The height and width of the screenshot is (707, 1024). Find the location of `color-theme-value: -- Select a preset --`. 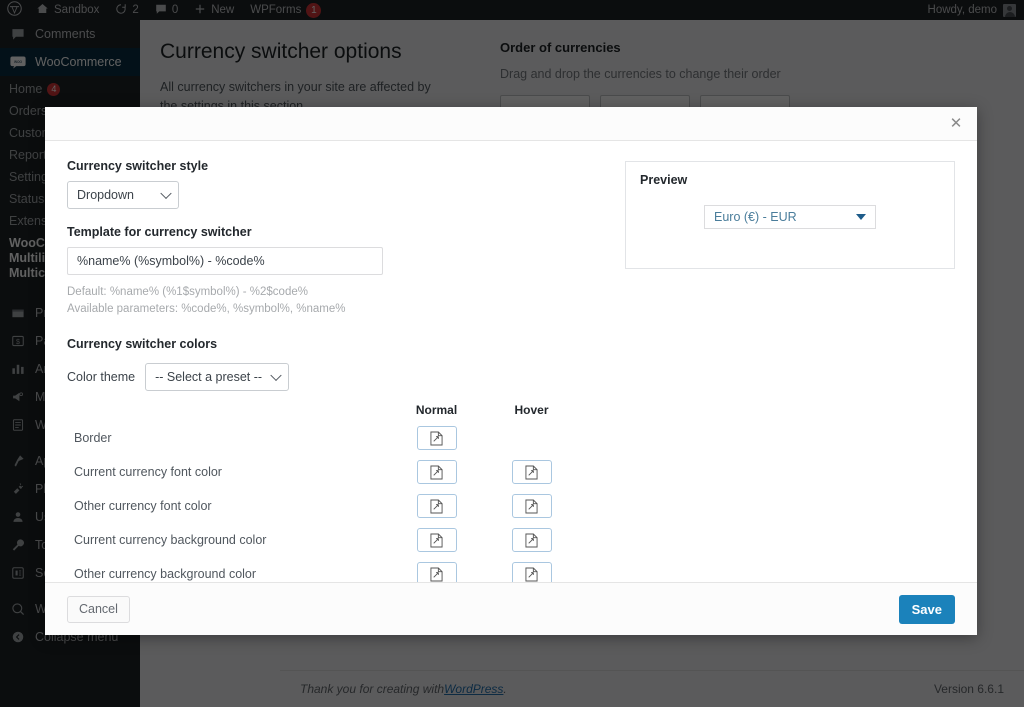

color-theme-value: -- Select a preset -- is located at coordinates (209, 377).